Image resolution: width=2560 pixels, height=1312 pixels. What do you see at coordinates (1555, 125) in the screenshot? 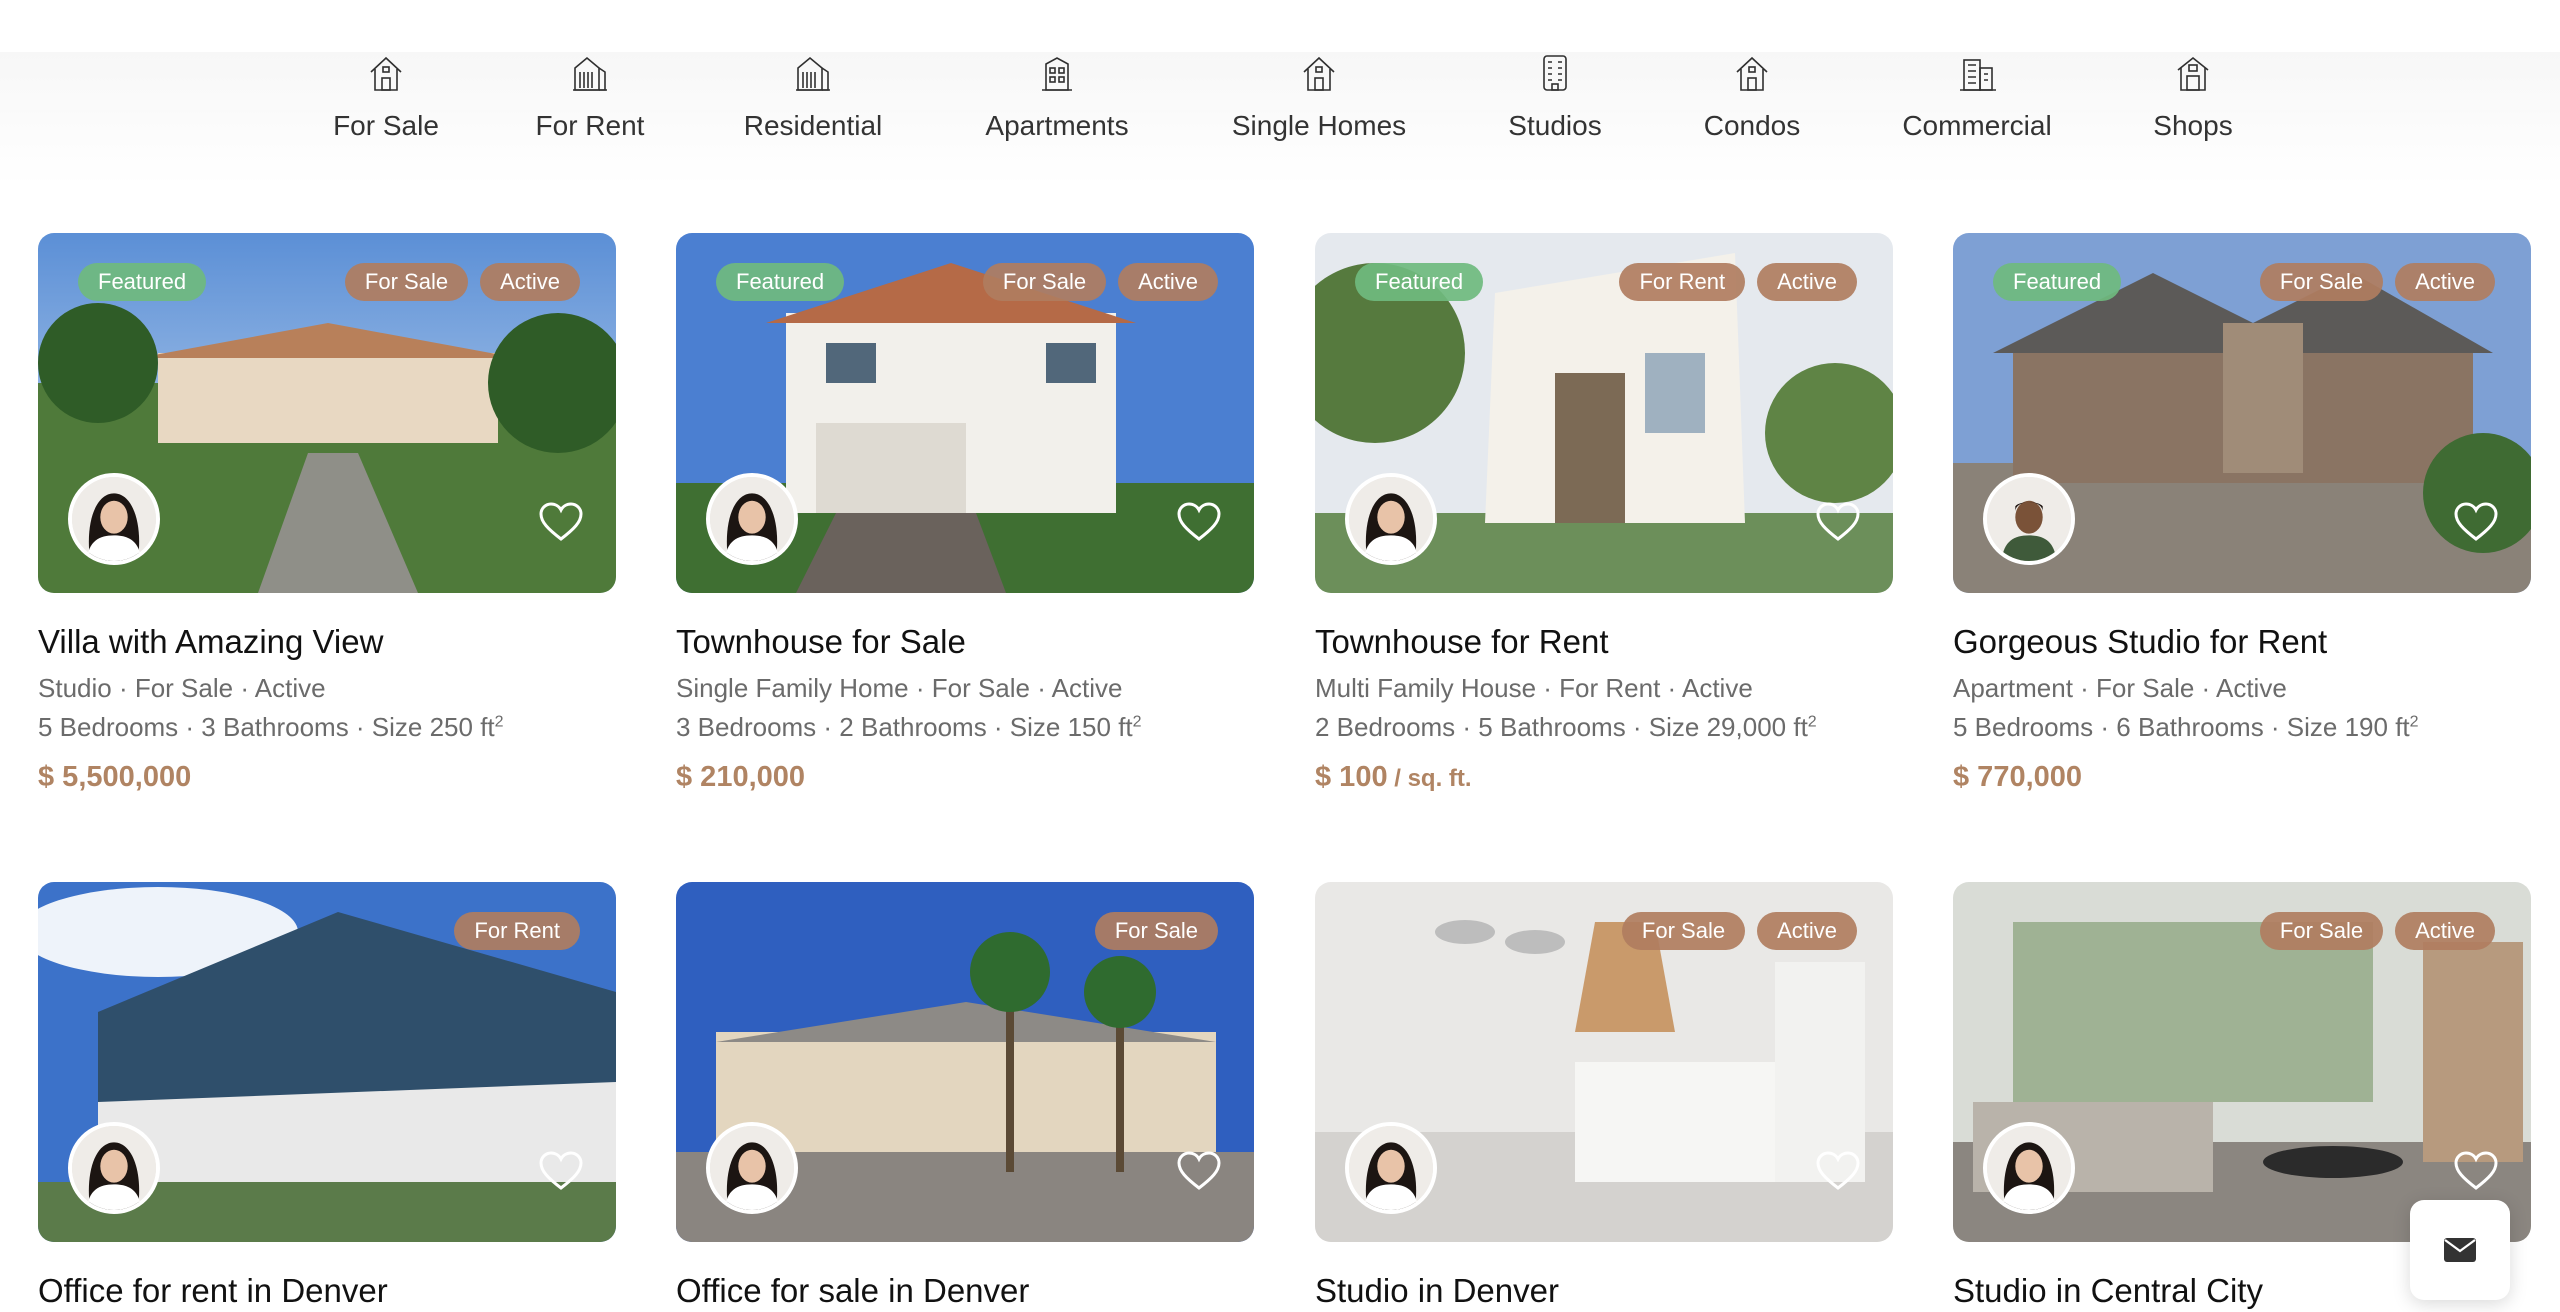
I see `category-label: Studios` at bounding box center [1555, 125].